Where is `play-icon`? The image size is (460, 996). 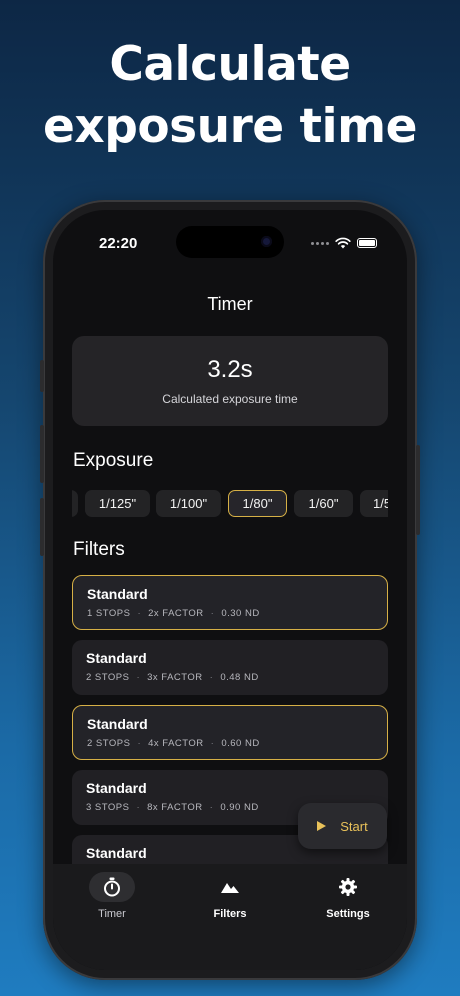 play-icon is located at coordinates (322, 826).